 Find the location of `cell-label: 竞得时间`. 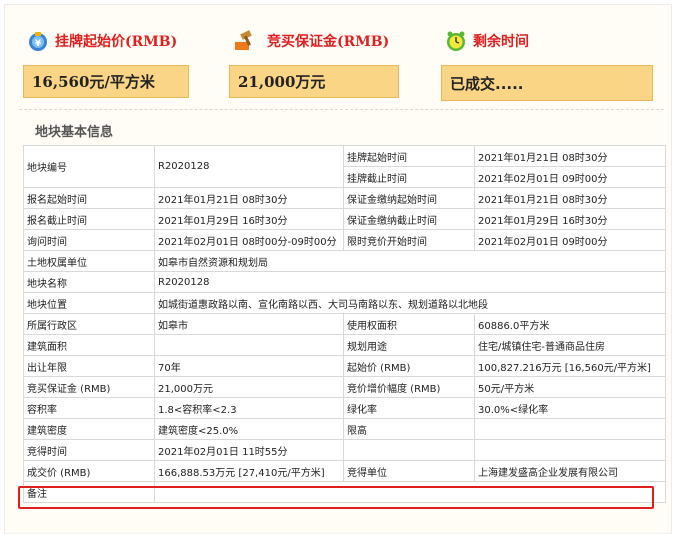

cell-label: 竞得时间 is located at coordinates (89, 450).